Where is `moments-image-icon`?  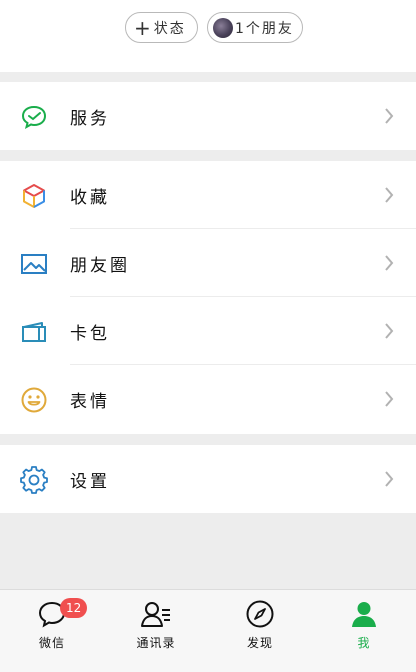
moments-image-icon is located at coordinates (34, 264).